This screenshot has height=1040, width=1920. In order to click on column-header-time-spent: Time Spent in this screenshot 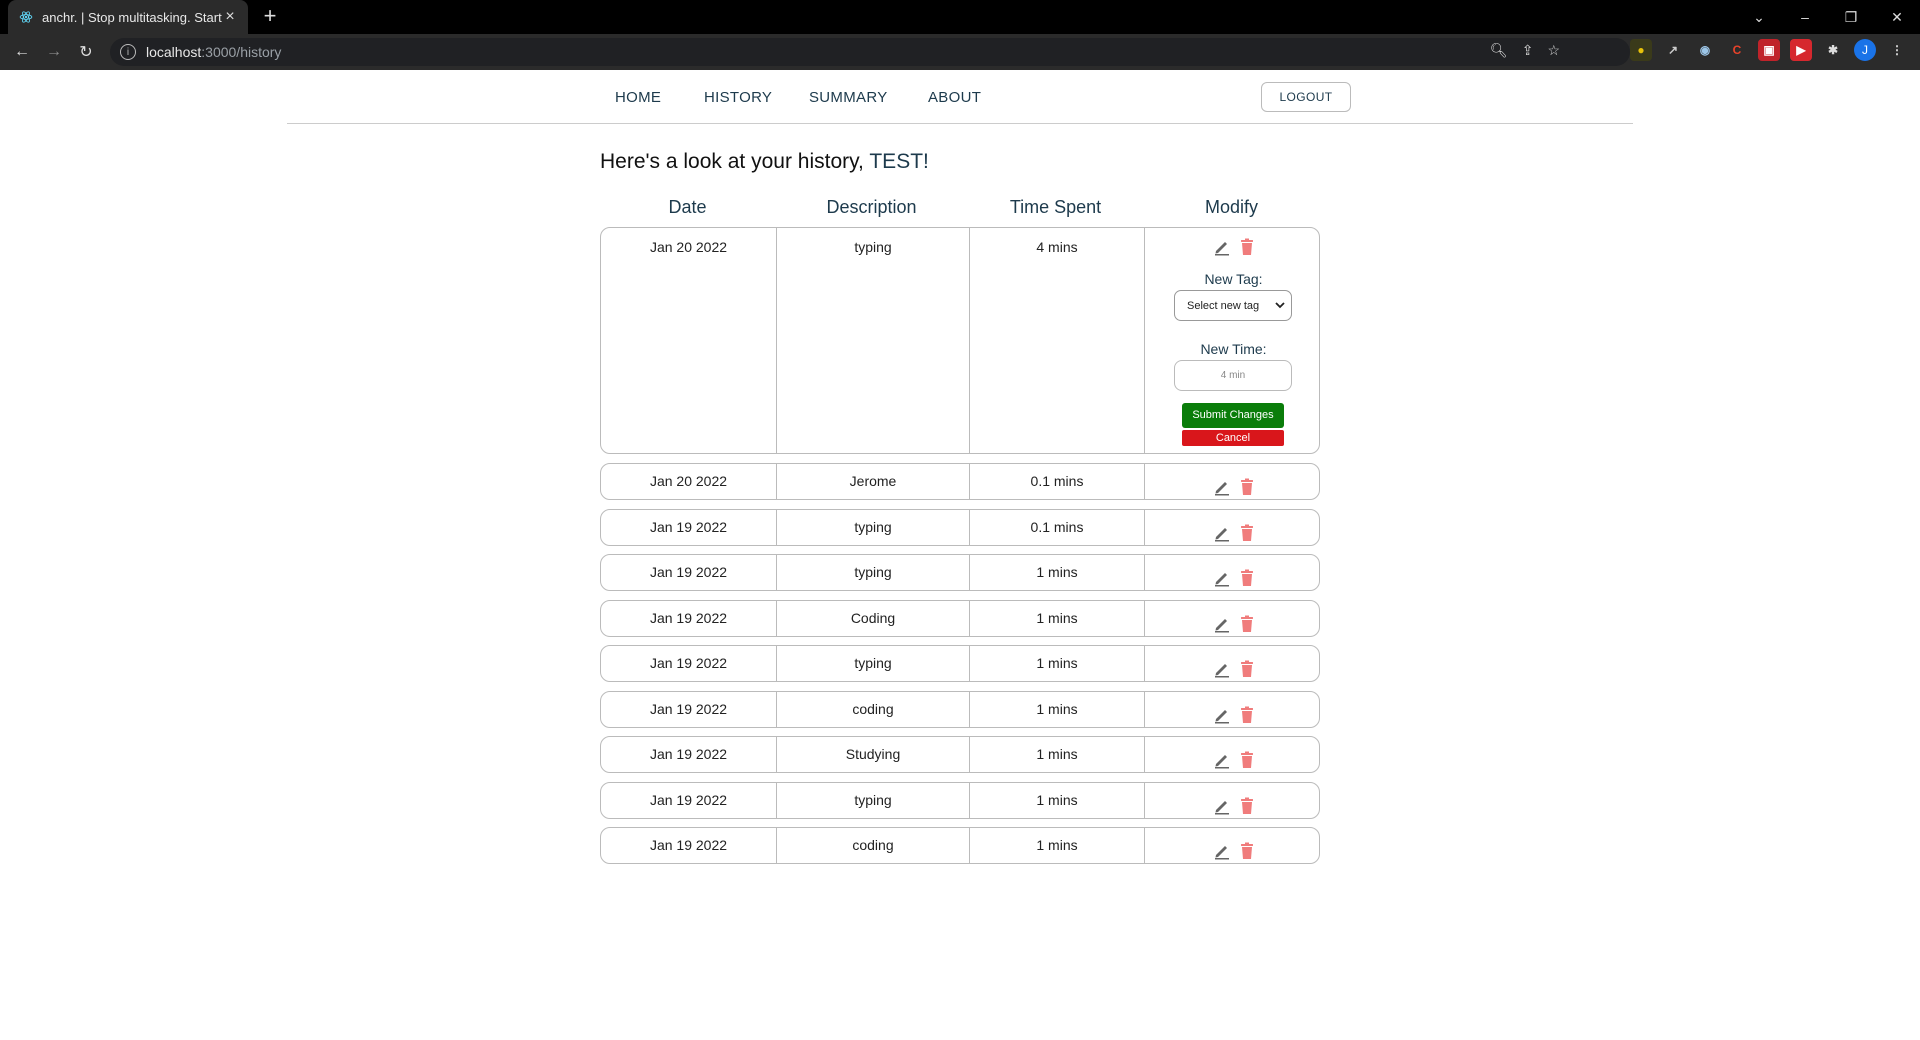, I will do `click(1055, 207)`.